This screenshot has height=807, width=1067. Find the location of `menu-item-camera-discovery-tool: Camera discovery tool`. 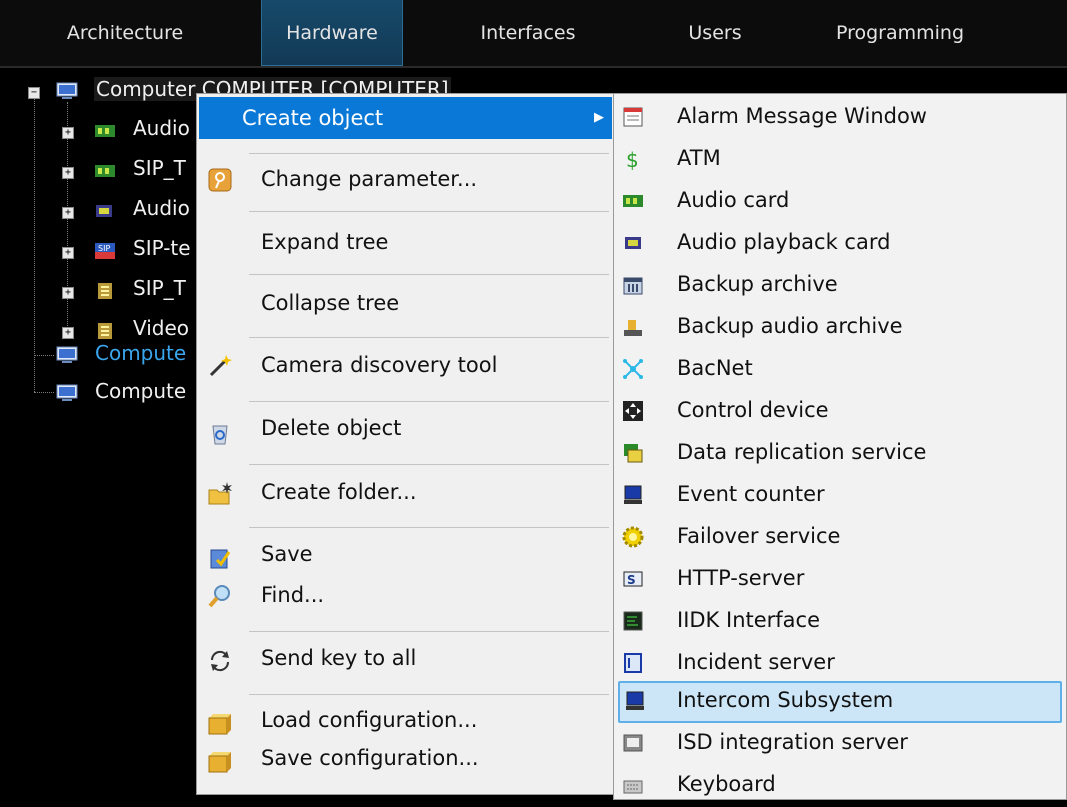

menu-item-camera-discovery-tool: Camera discovery tool is located at coordinates (405, 367).